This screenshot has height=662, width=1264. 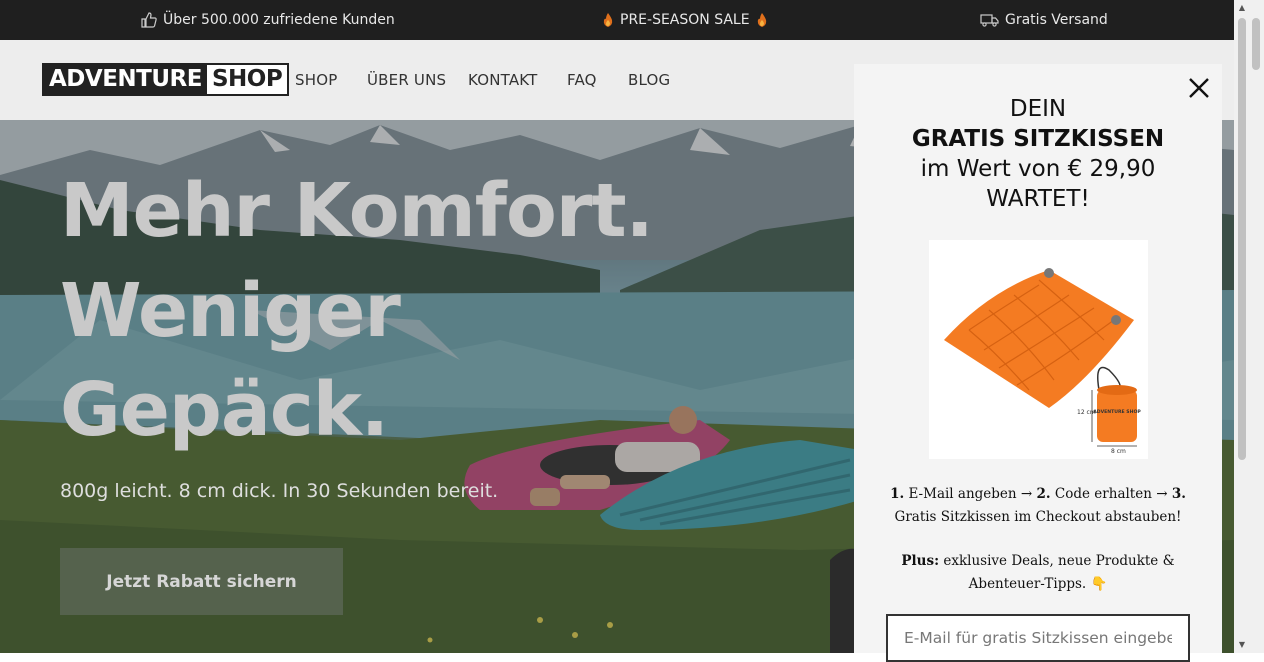 I want to click on nav-item-faq: FAQ, so click(x=582, y=80).